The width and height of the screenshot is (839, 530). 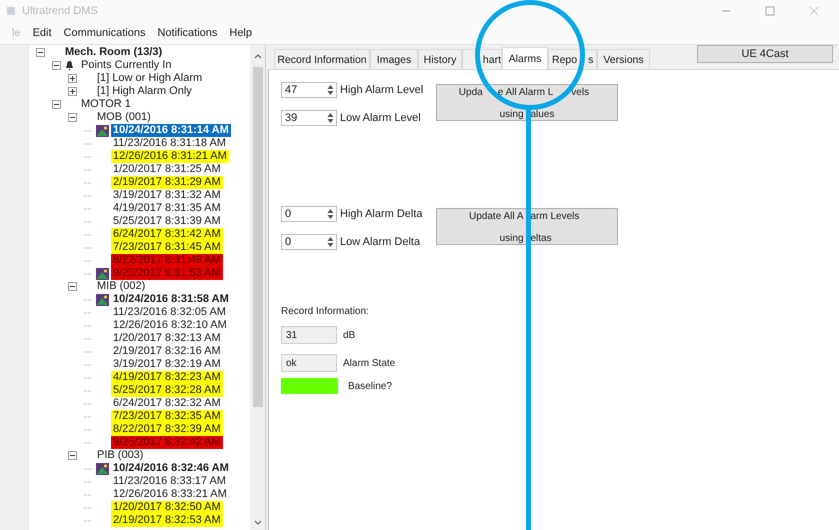 I want to click on update-levels-button: Upda e All Alarm L vels using alues, so click(x=527, y=102).